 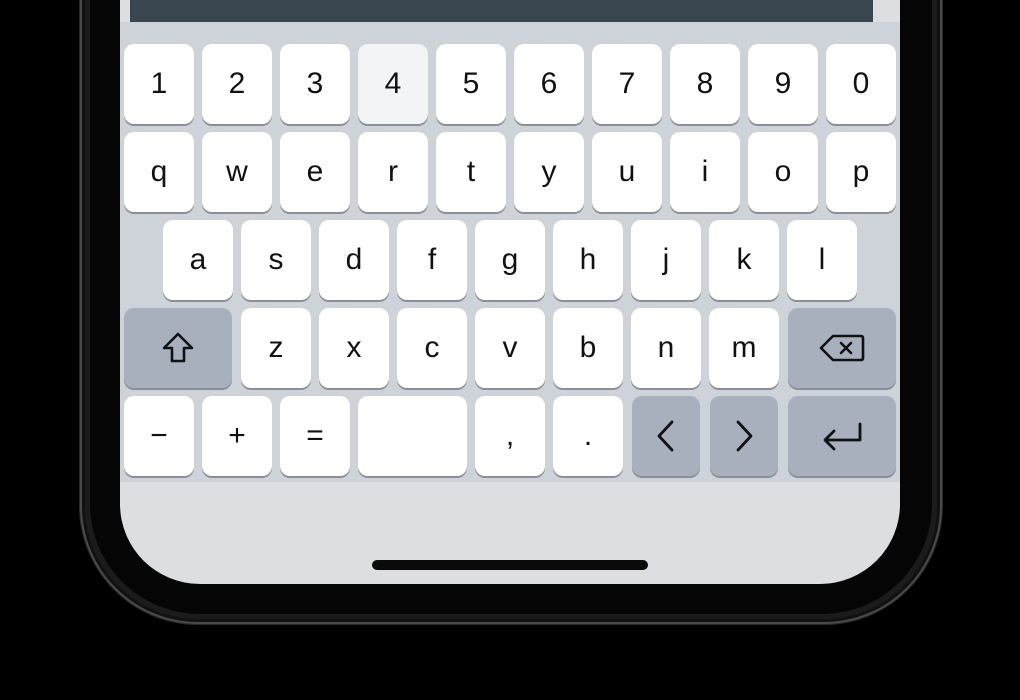 I want to click on key-q: q, so click(x=159, y=172).